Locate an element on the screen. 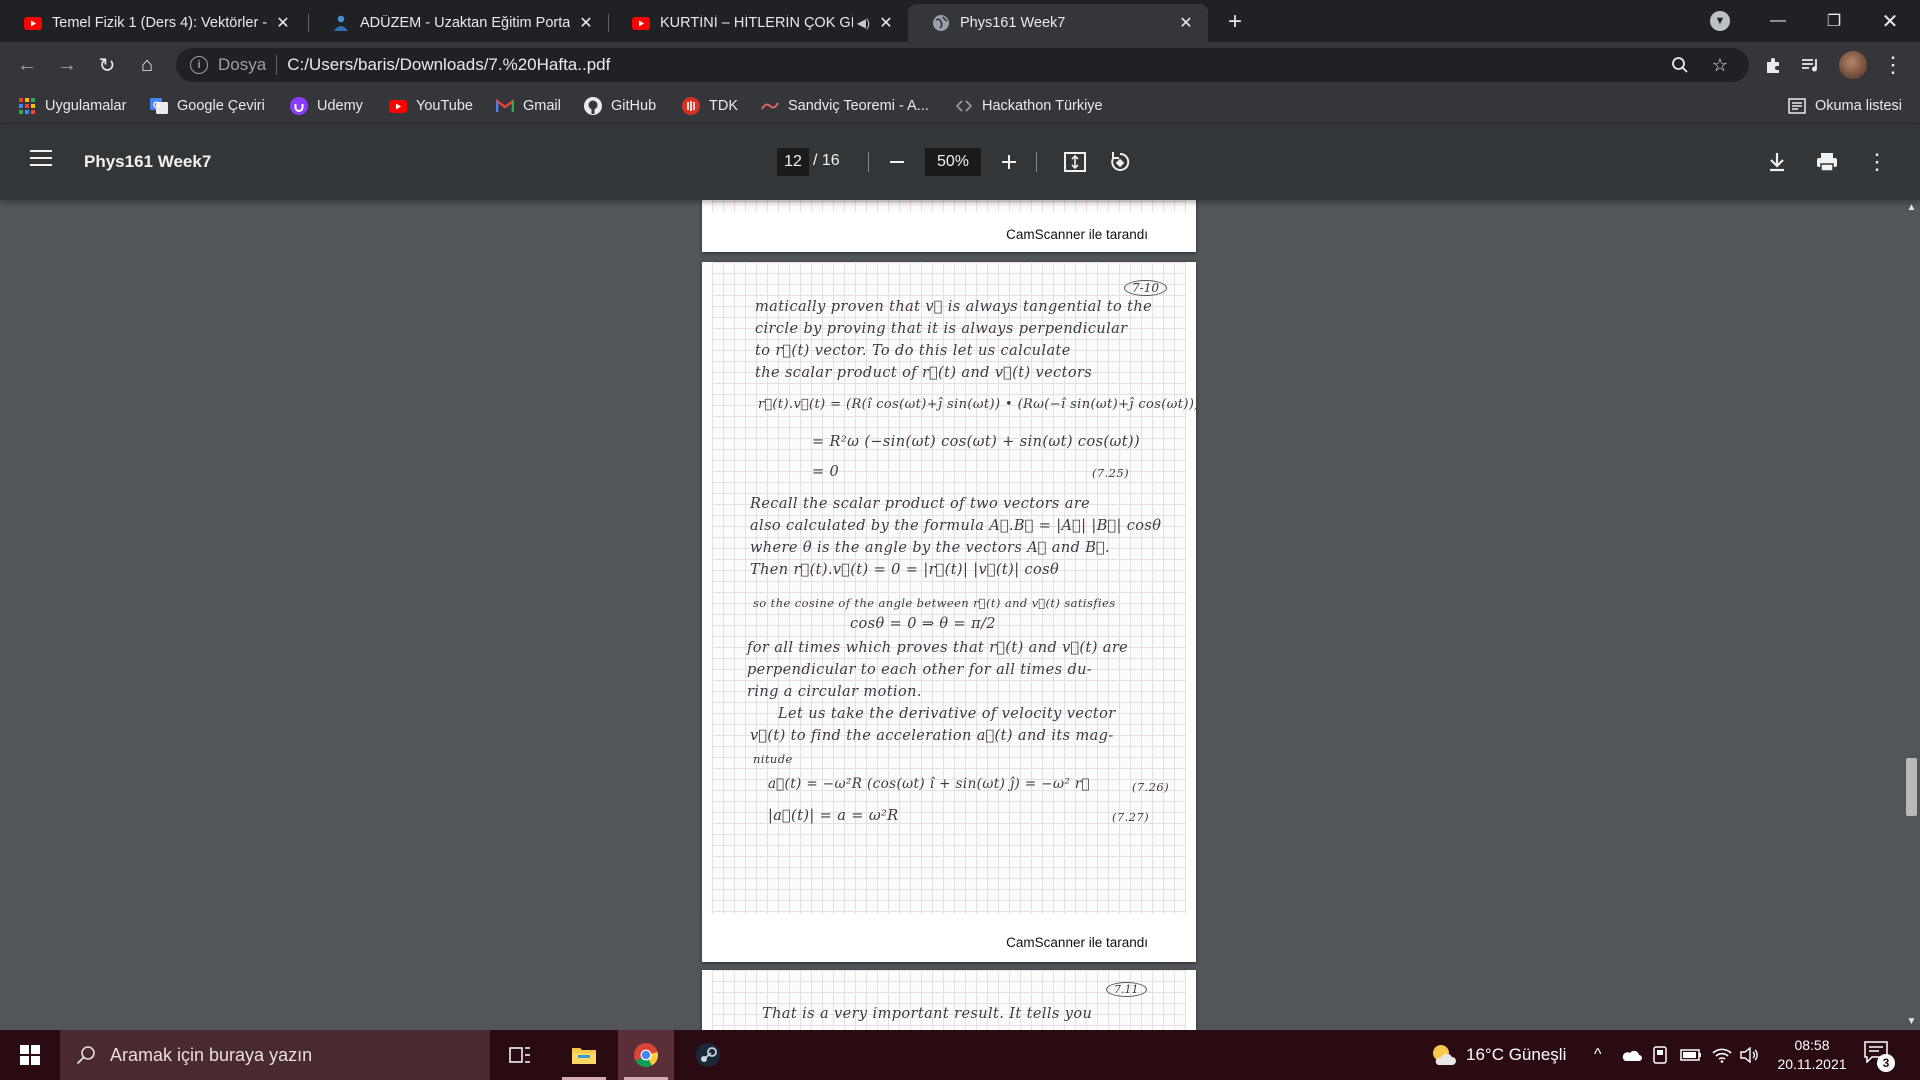 Image resolution: width=1920 pixels, height=1080 pixels. youtube-icon is located at coordinates (33, 23).